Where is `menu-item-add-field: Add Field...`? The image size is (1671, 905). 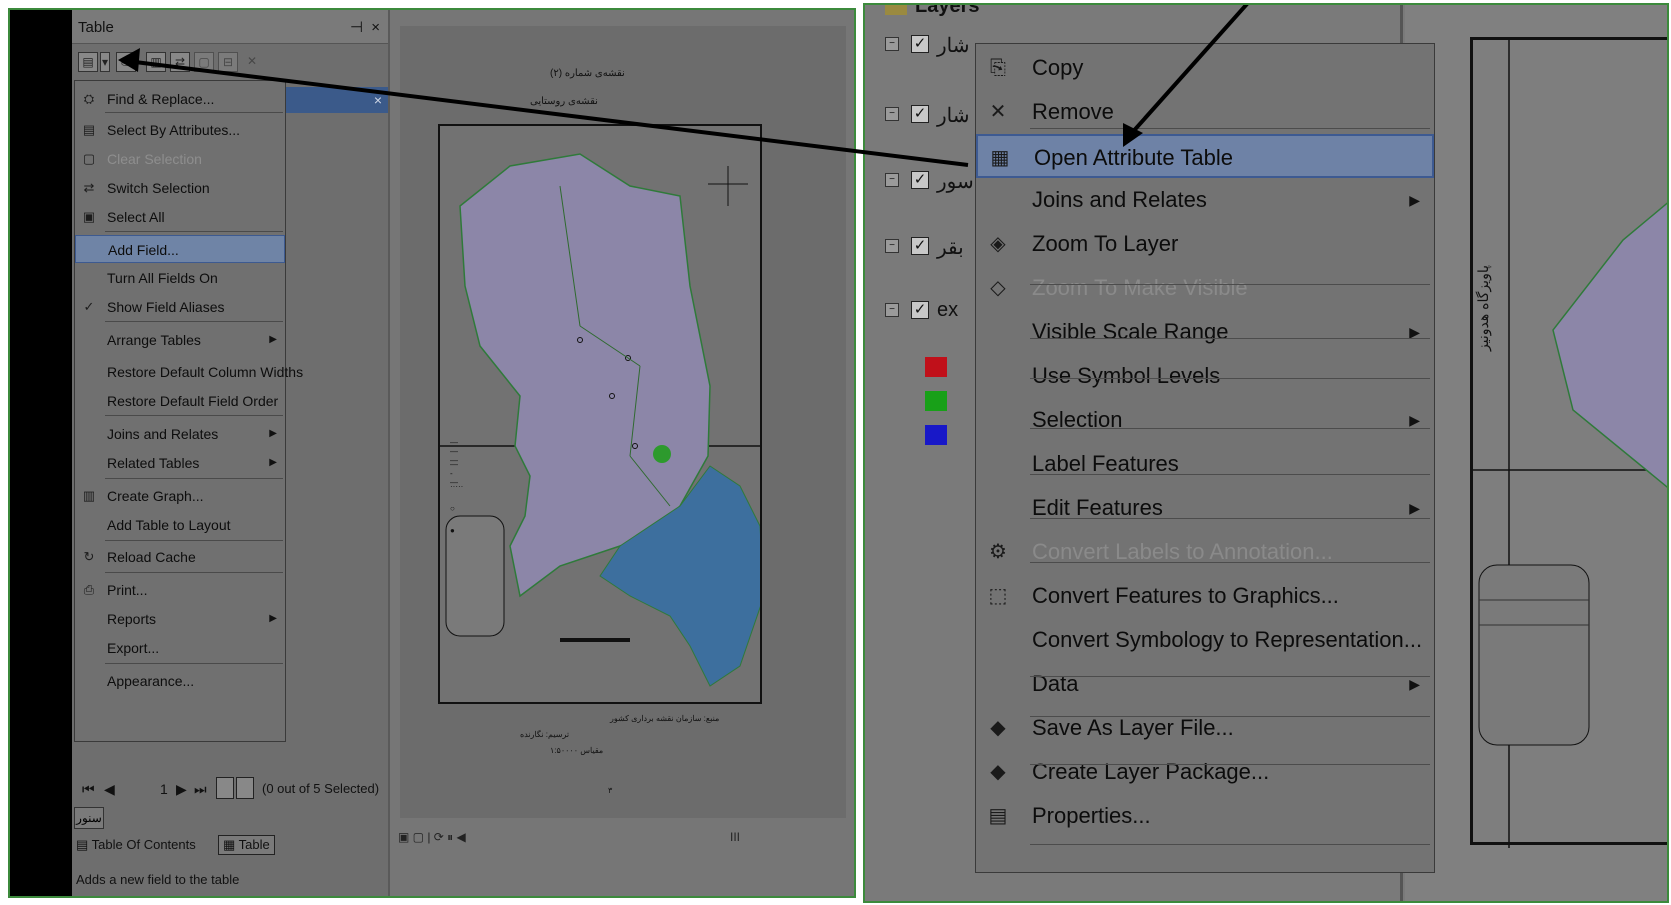
menu-item-add-field: Add Field... is located at coordinates (180, 249).